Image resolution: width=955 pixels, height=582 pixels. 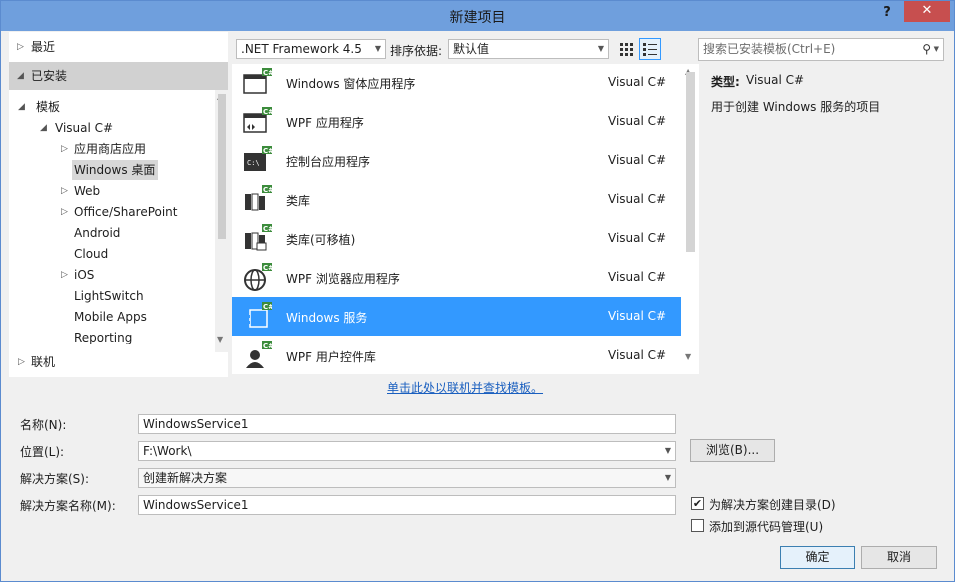 What do you see at coordinates (84, 128) in the screenshot?
I see `tree-item-visual-csharp: Visual C#` at bounding box center [84, 128].